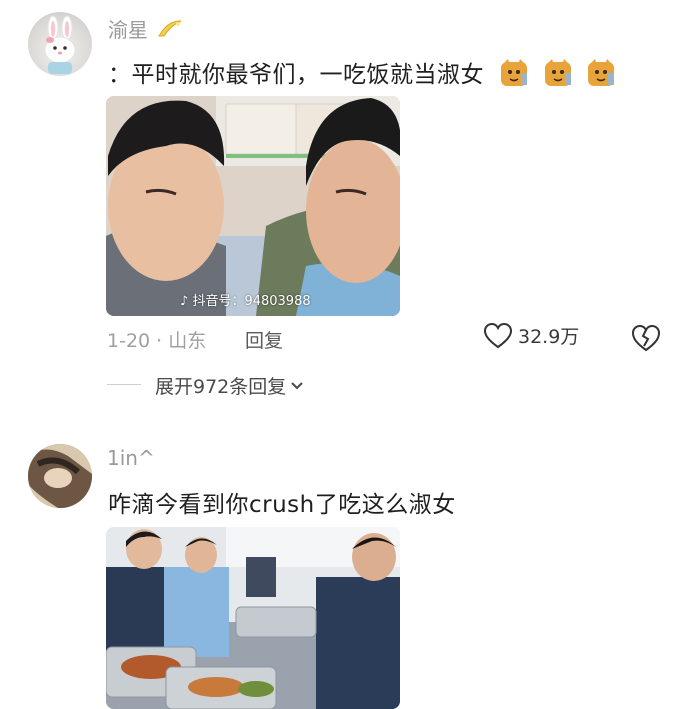  Describe the element at coordinates (221, 387) in the screenshot. I see `expand-replies-label: 展开972条回复` at that location.